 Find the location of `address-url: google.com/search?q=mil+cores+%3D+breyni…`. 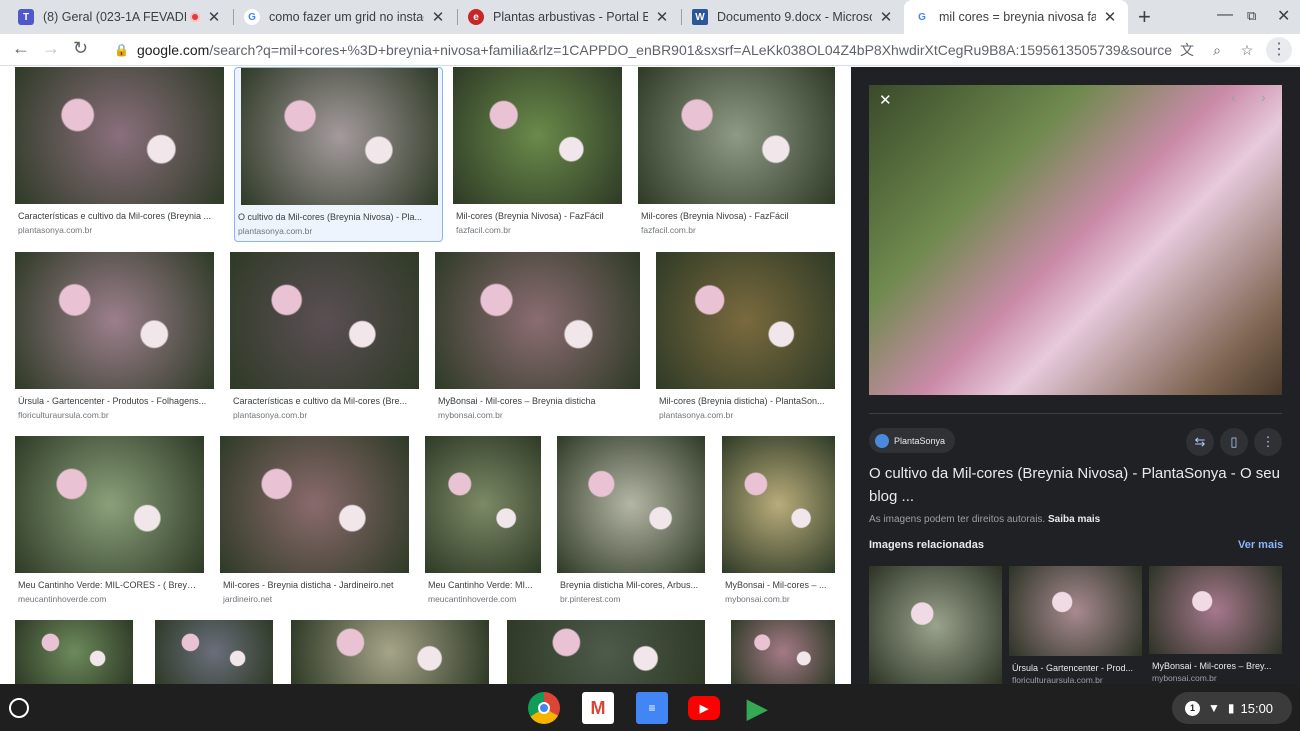

address-url: google.com/search?q=mil+cores+%3D+breyni… is located at coordinates (654, 50).